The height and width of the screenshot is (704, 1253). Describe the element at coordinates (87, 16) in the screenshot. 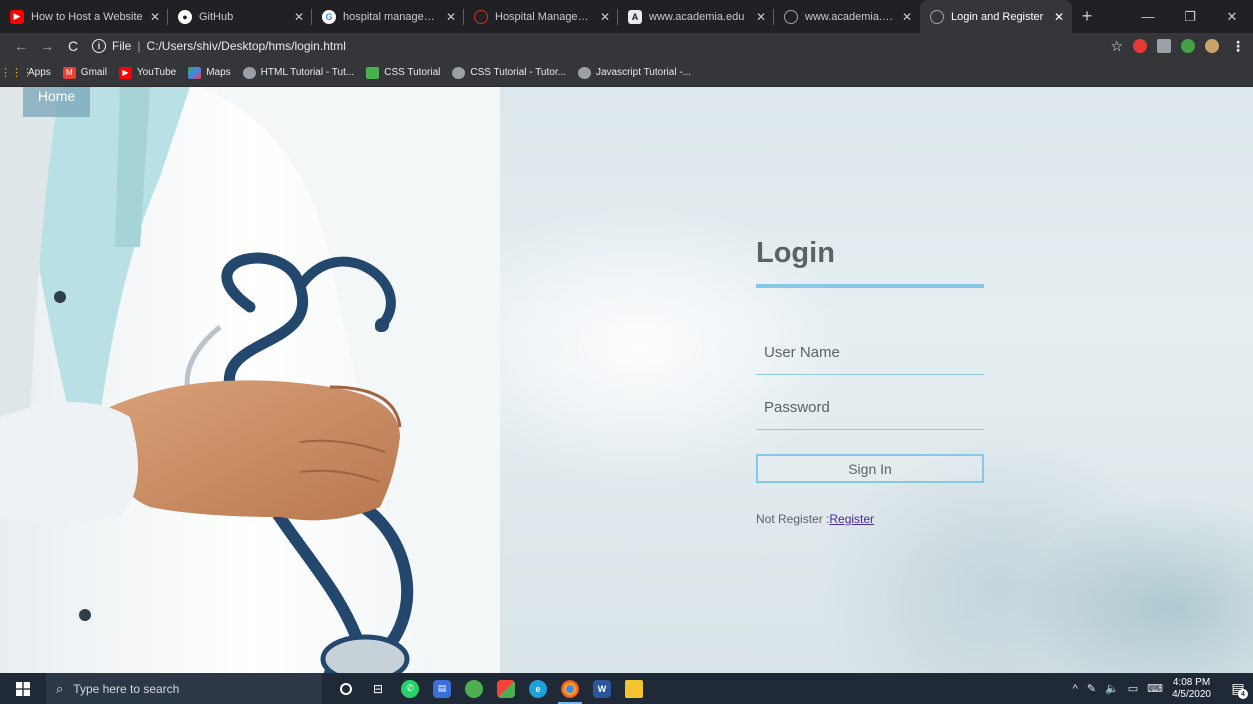

I see `tab-title: How to Host a Website` at that location.